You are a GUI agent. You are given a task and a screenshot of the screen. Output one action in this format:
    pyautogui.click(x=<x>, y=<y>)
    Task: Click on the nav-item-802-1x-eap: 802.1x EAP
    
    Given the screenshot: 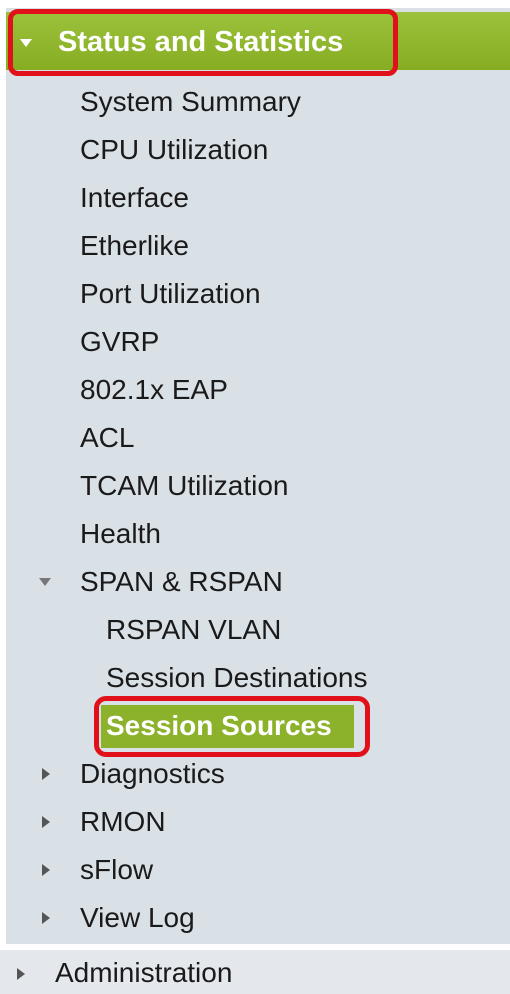 What is the action you would take?
    pyautogui.click(x=154, y=390)
    